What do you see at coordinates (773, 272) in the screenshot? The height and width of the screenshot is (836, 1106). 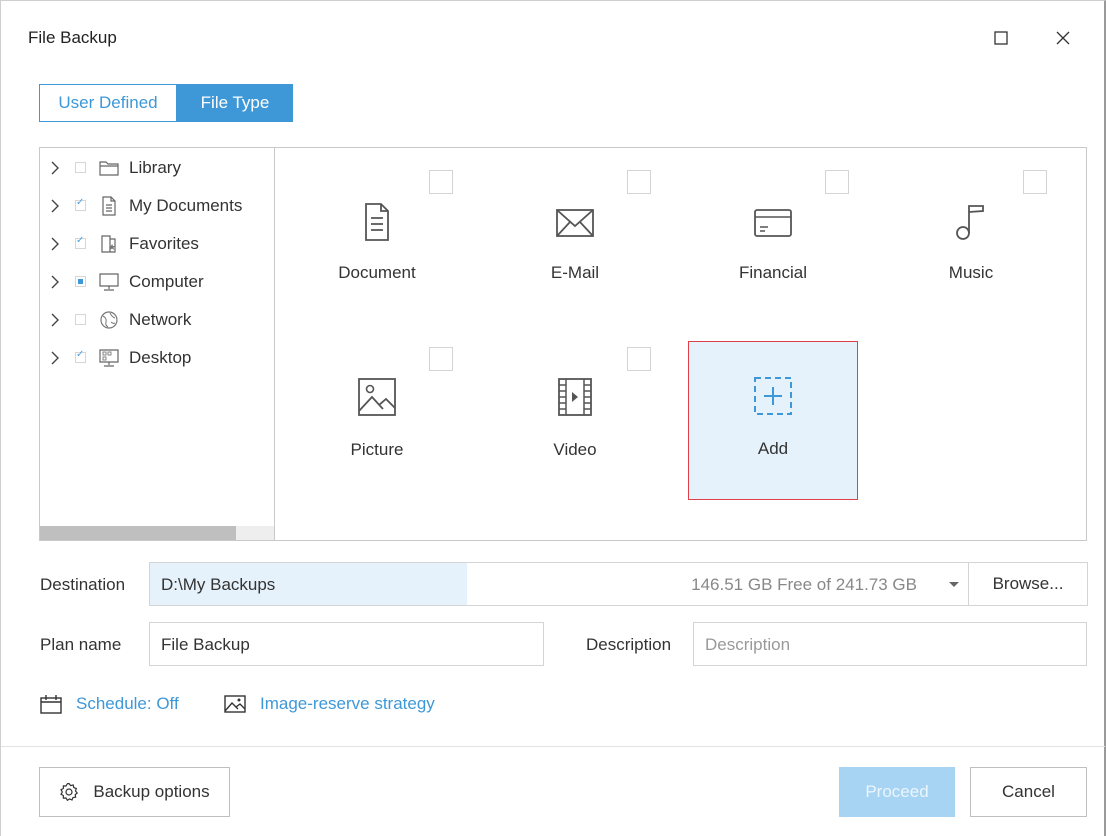 I see `file-type-label: Financial` at bounding box center [773, 272].